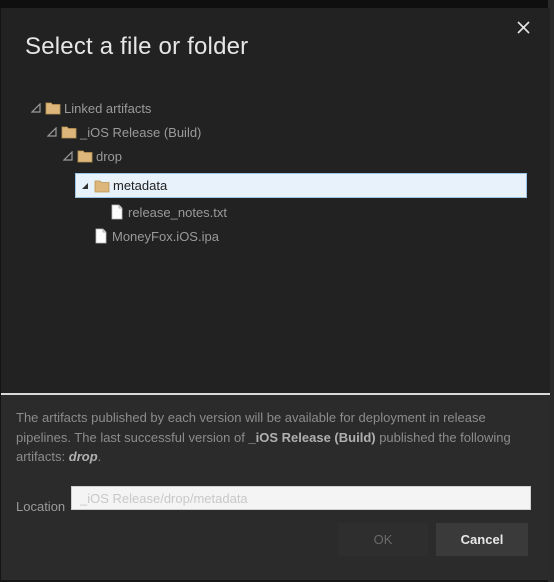  Describe the element at coordinates (83, 456) in the screenshot. I see `info-artifact-name: drop` at that location.